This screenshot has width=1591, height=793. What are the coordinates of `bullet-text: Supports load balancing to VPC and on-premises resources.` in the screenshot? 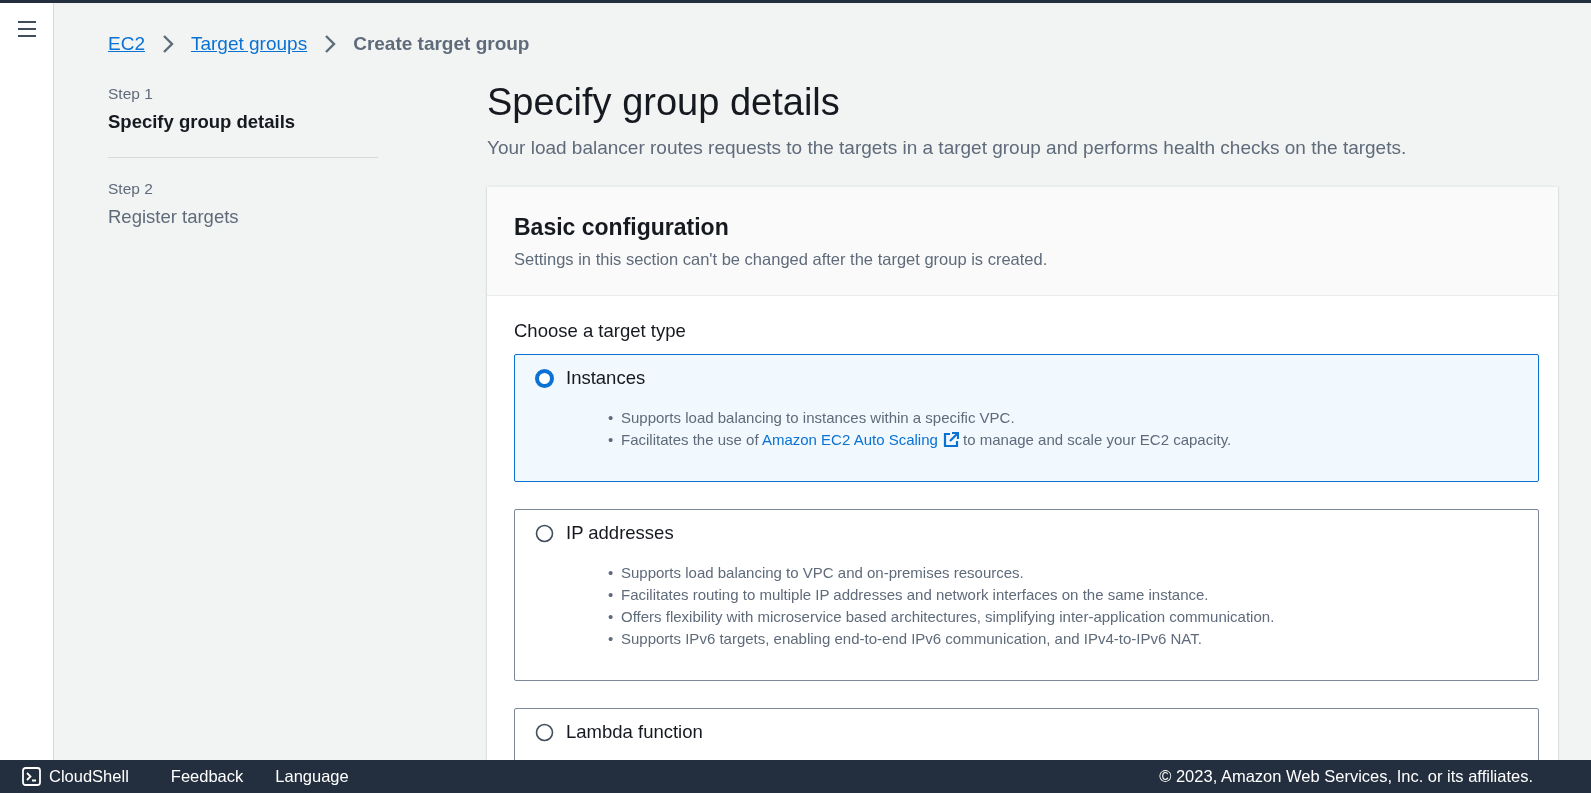 It's located at (822, 573).